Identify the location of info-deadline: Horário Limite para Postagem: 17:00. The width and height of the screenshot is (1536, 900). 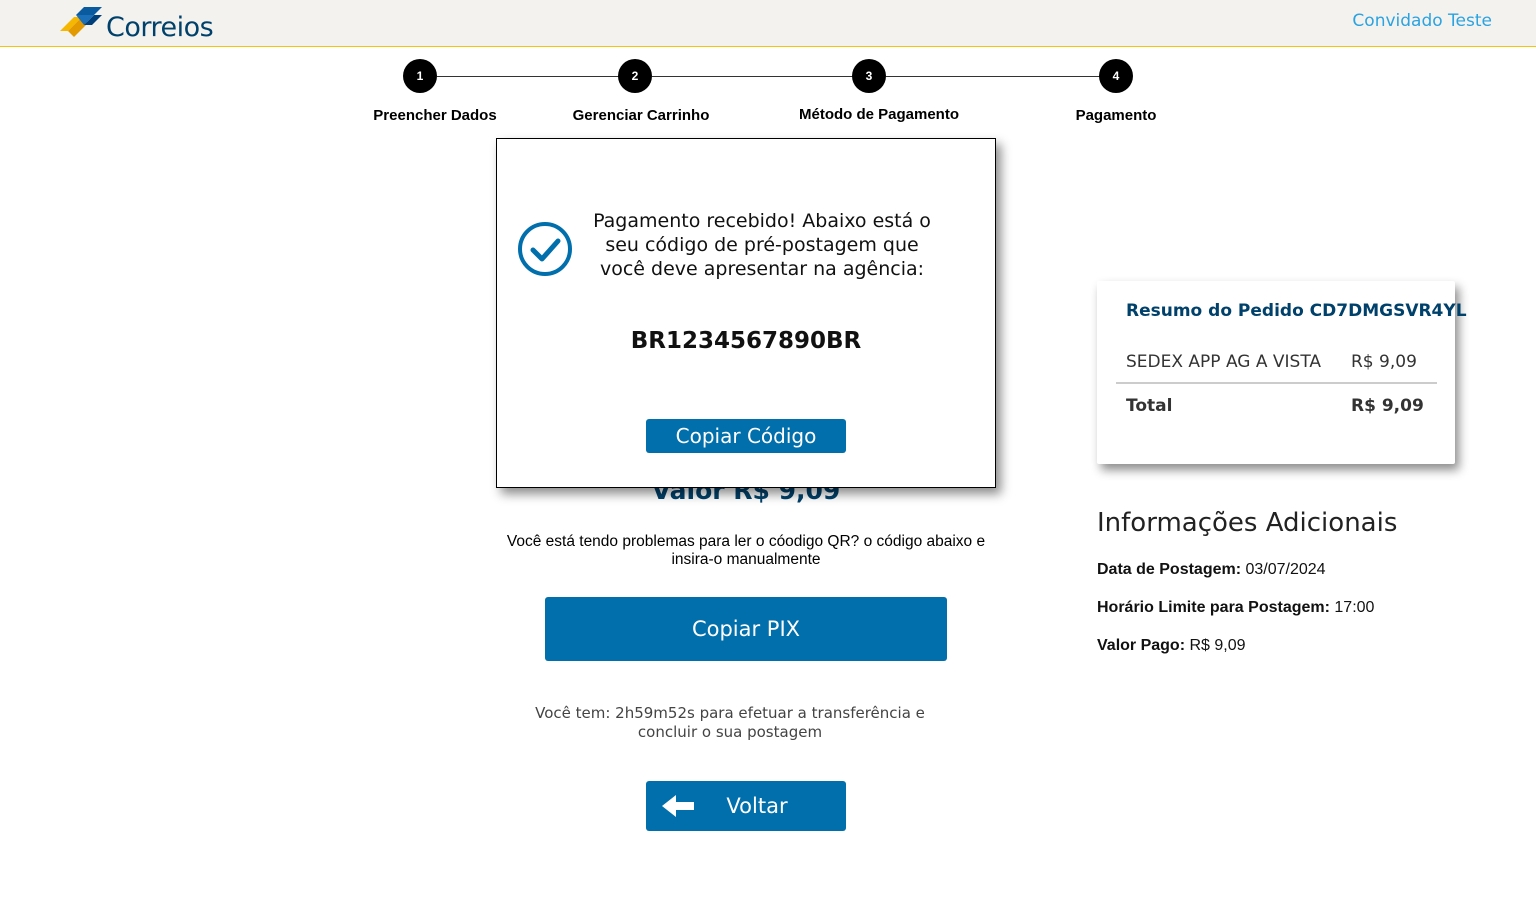
(1235, 608).